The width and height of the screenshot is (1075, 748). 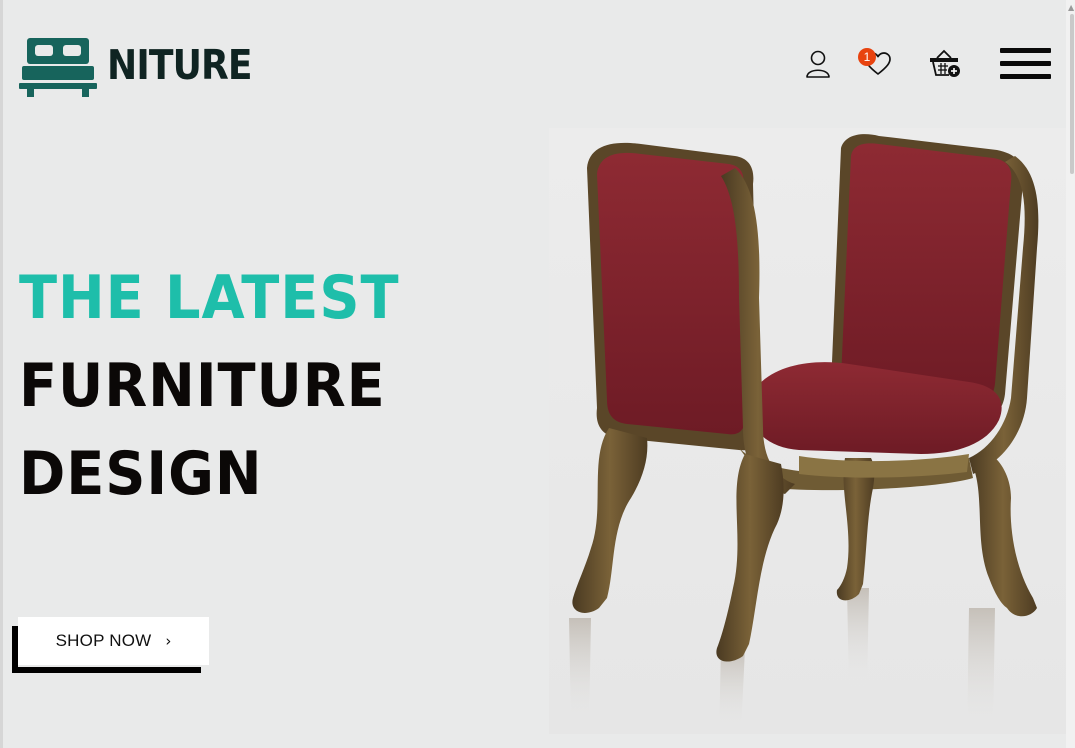 I want to click on scrollbar-thumb, so click(x=1072, y=94).